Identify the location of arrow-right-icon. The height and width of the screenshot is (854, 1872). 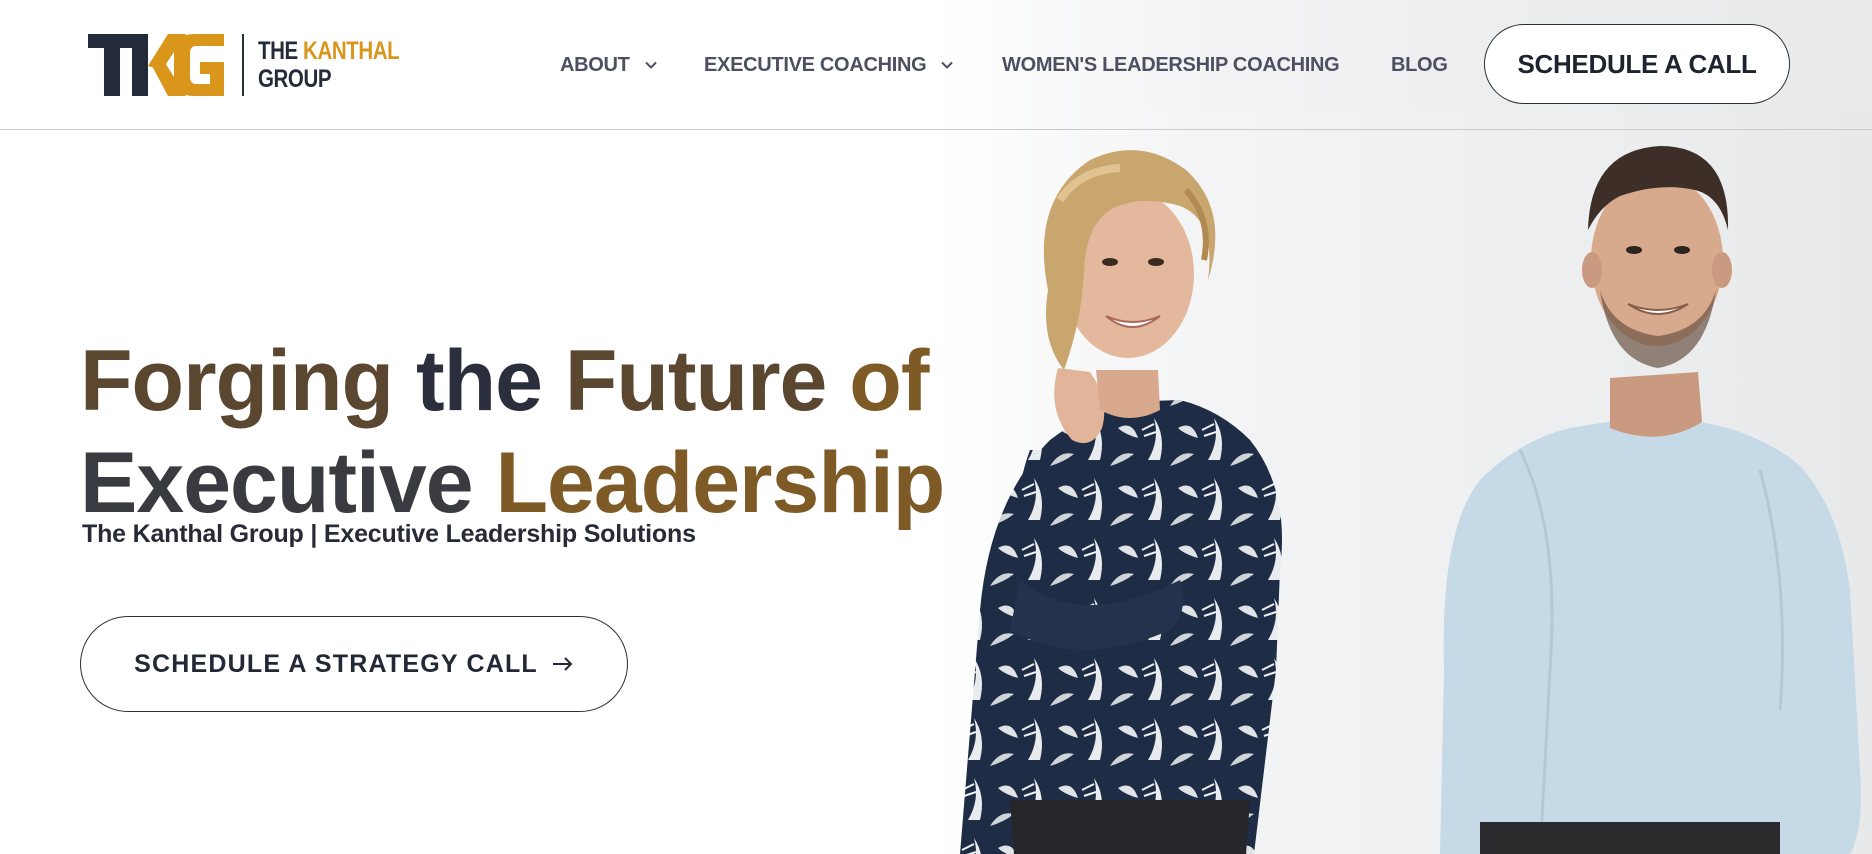
(563, 664).